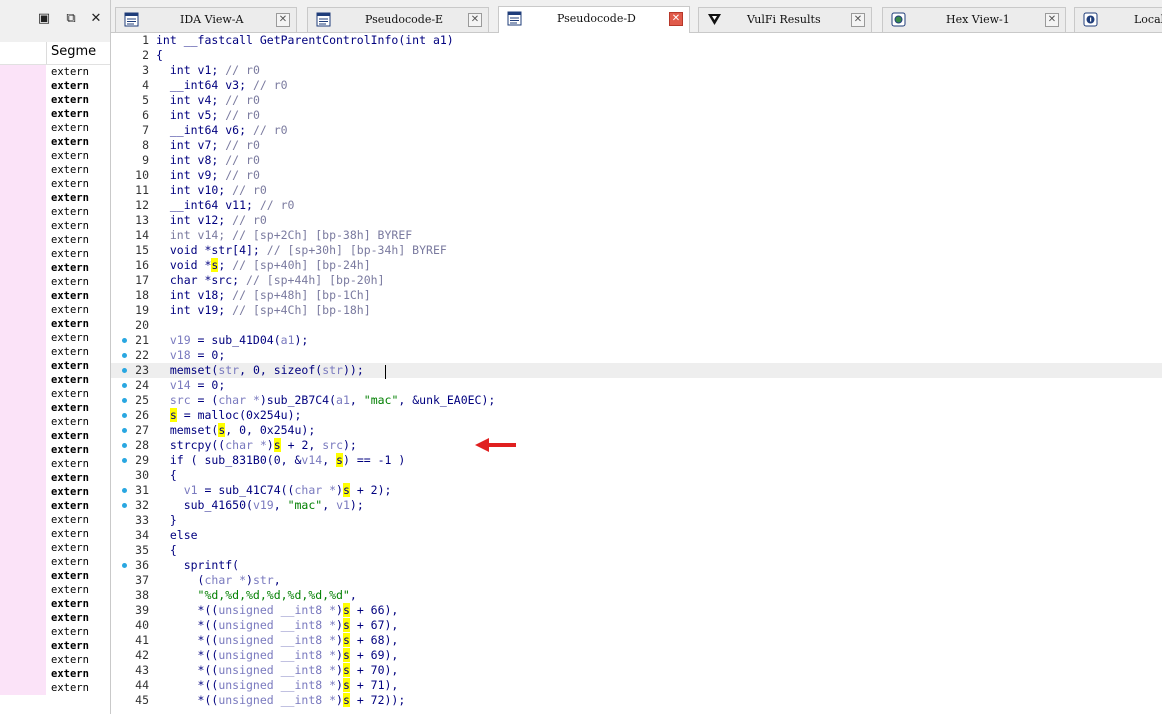 This screenshot has height=714, width=1162. I want to click on code-line: 24 v14 = 0;, so click(636, 385).